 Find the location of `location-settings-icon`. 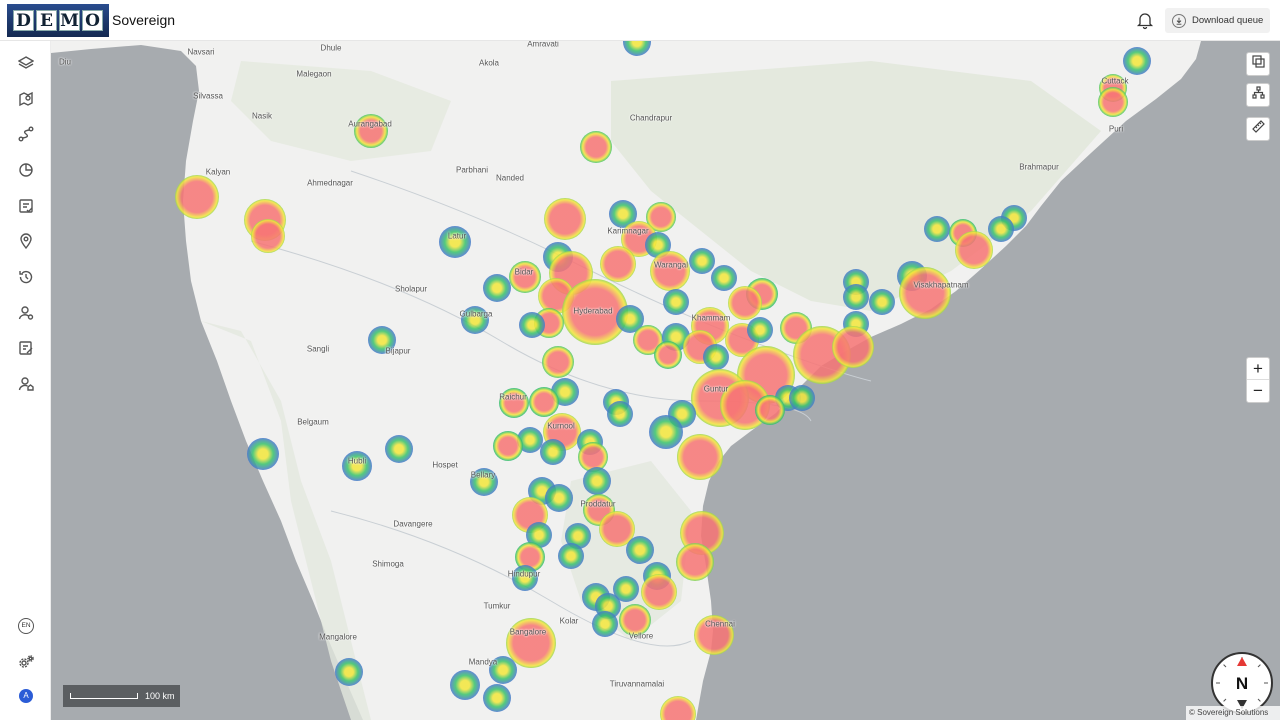

location-settings-icon is located at coordinates (26, 241).